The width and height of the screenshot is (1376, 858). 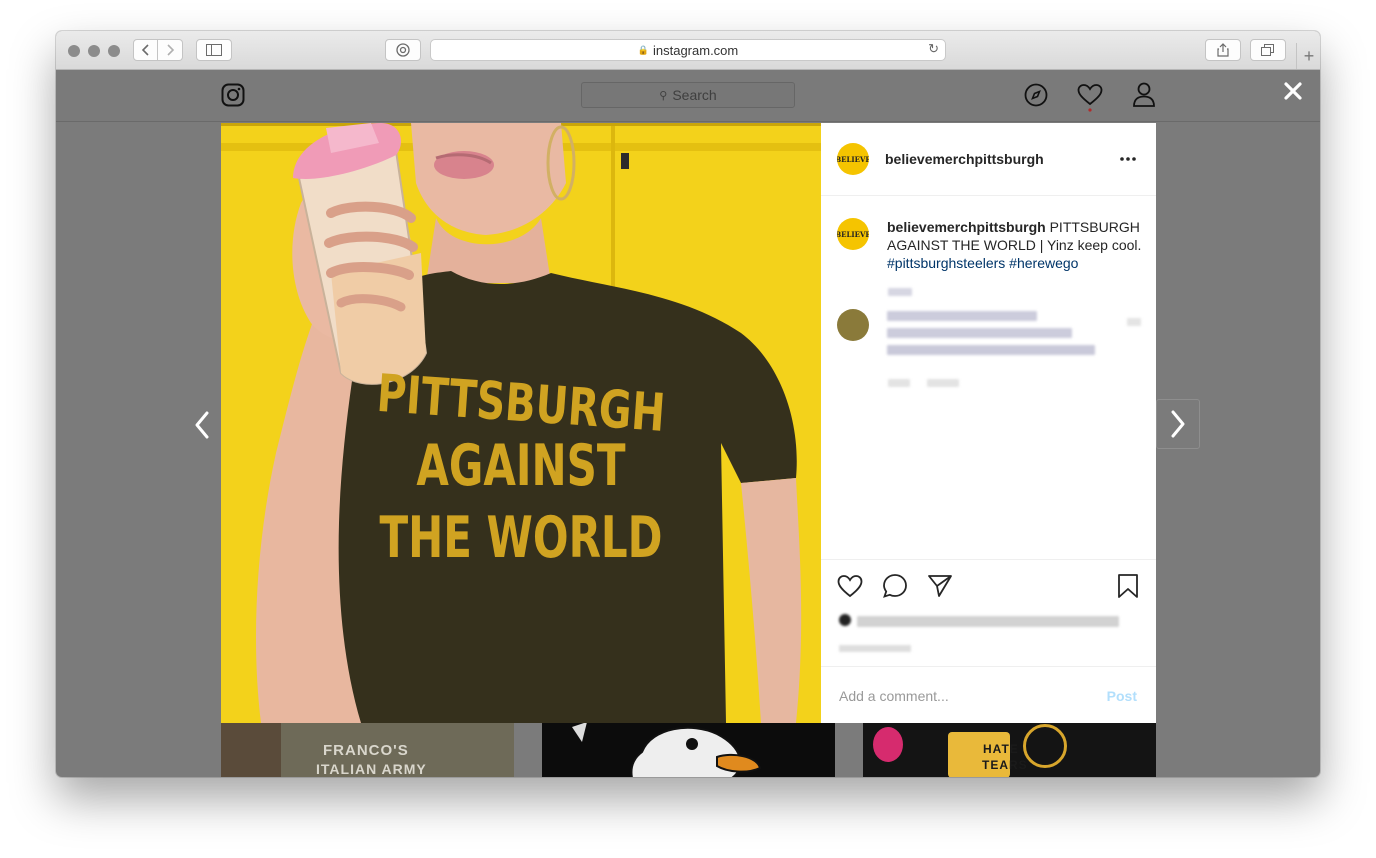 I want to click on close-icon, so click(x=1293, y=91).